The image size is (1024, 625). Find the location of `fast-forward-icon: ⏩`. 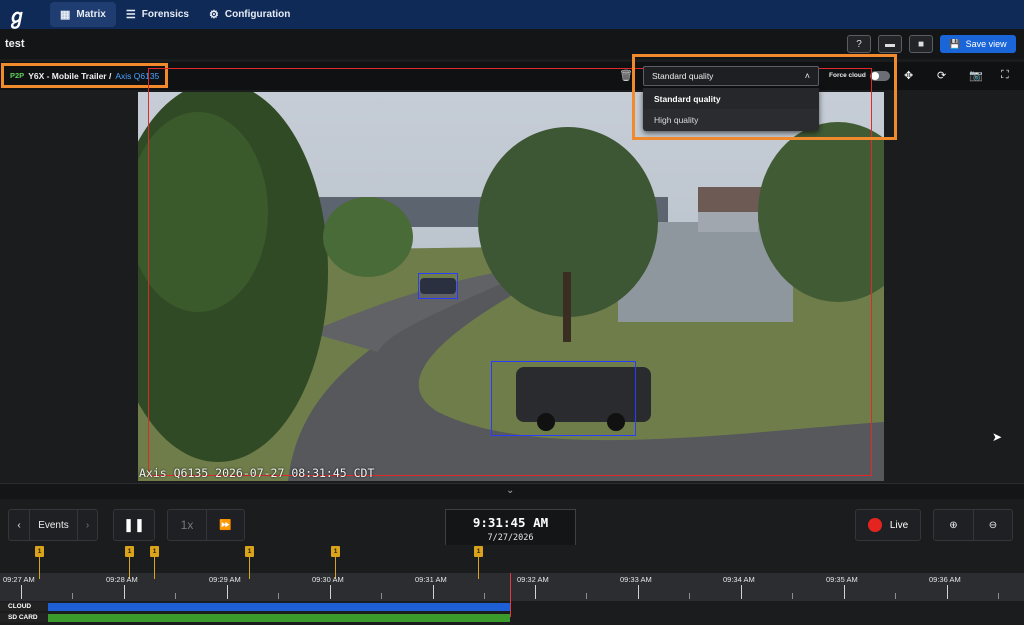

fast-forward-icon: ⏩ is located at coordinates (225, 525).